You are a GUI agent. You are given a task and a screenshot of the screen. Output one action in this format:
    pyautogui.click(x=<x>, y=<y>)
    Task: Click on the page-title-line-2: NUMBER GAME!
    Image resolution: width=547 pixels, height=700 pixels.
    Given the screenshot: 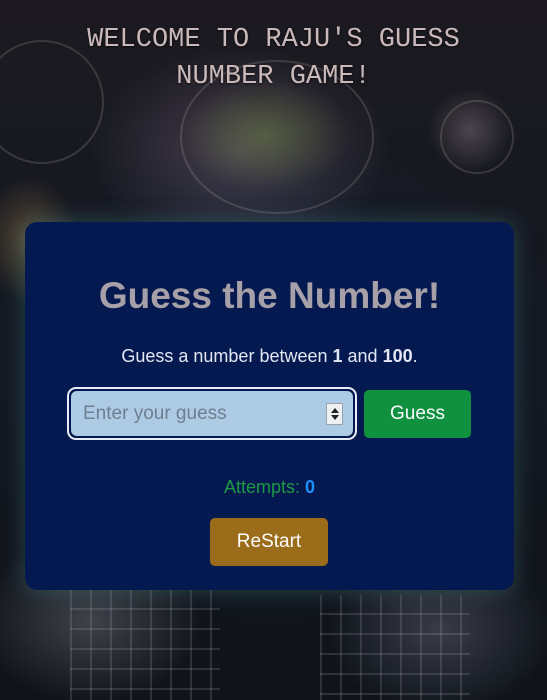 What is the action you would take?
    pyautogui.click(x=273, y=77)
    